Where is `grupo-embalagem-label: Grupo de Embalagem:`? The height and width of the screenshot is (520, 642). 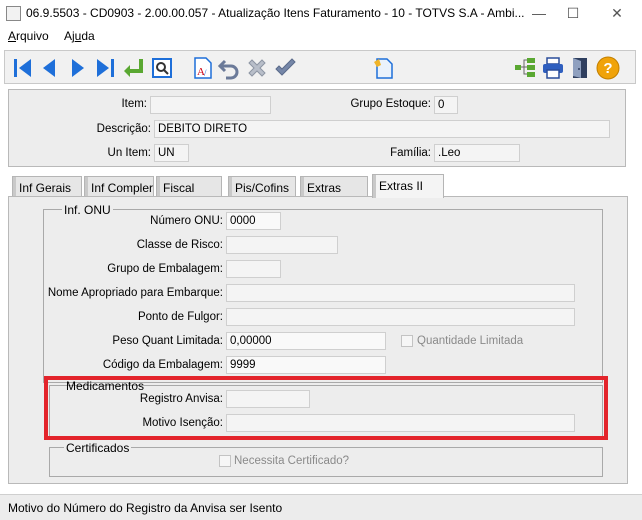
grupo-embalagem-label: Grupo de Embalagem: is located at coordinates (165, 269).